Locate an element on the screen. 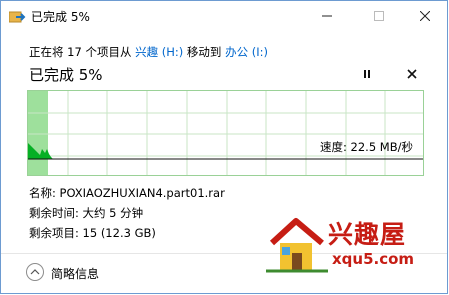  maximize-button is located at coordinates (379, 16).